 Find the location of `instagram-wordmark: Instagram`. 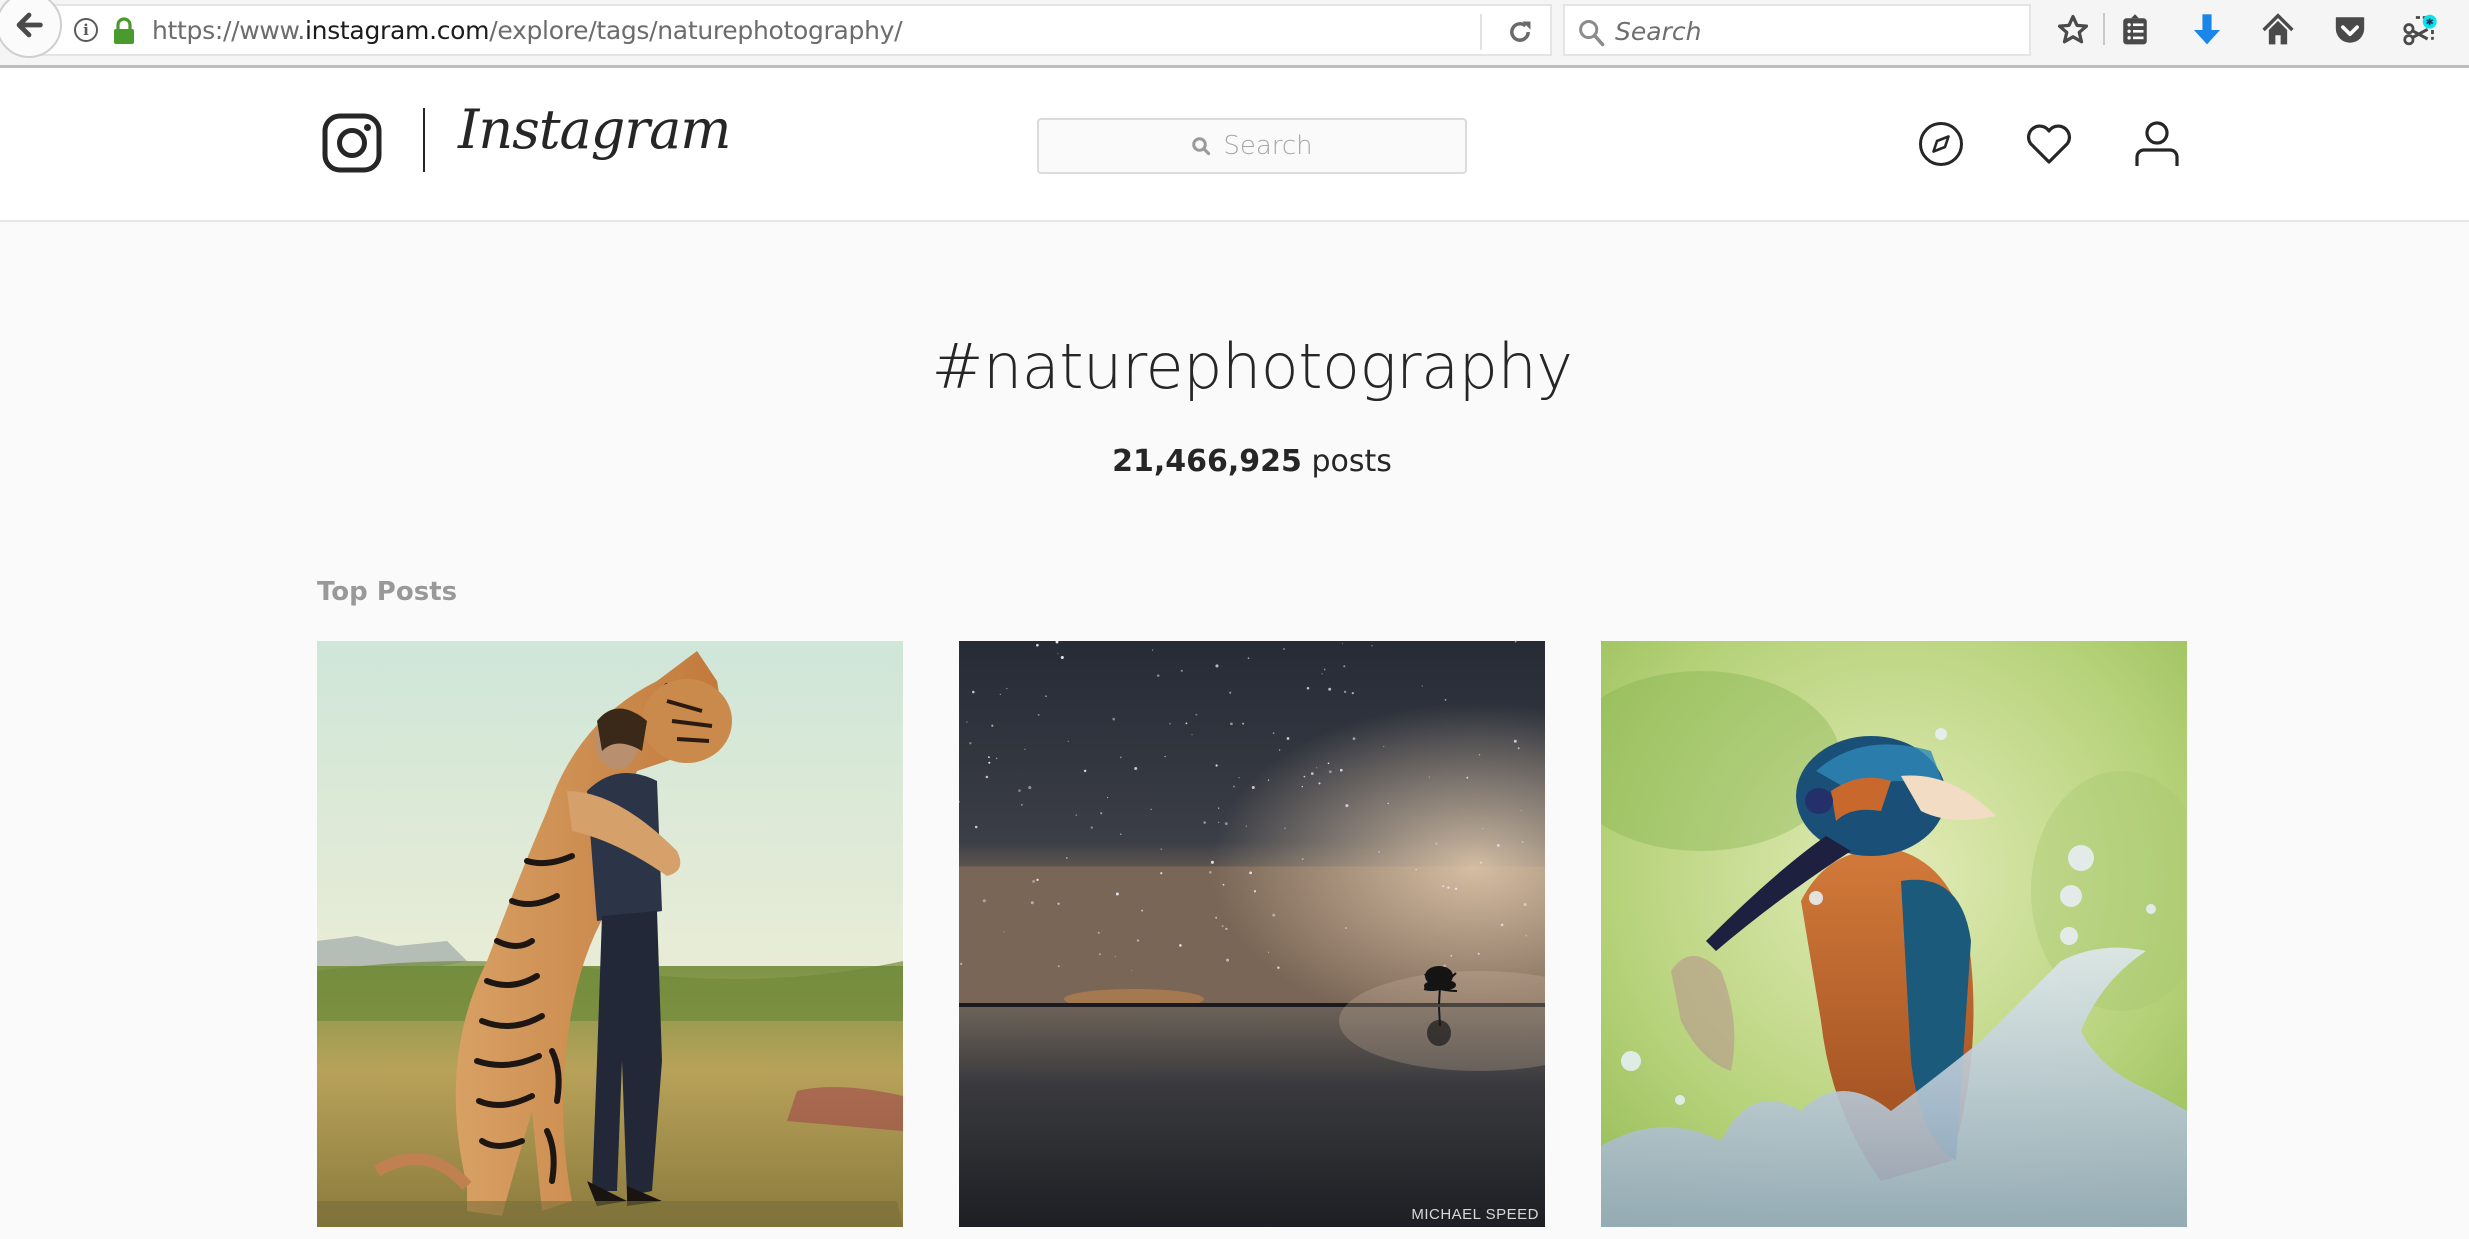

instagram-wordmark: Instagram is located at coordinates (594, 129).